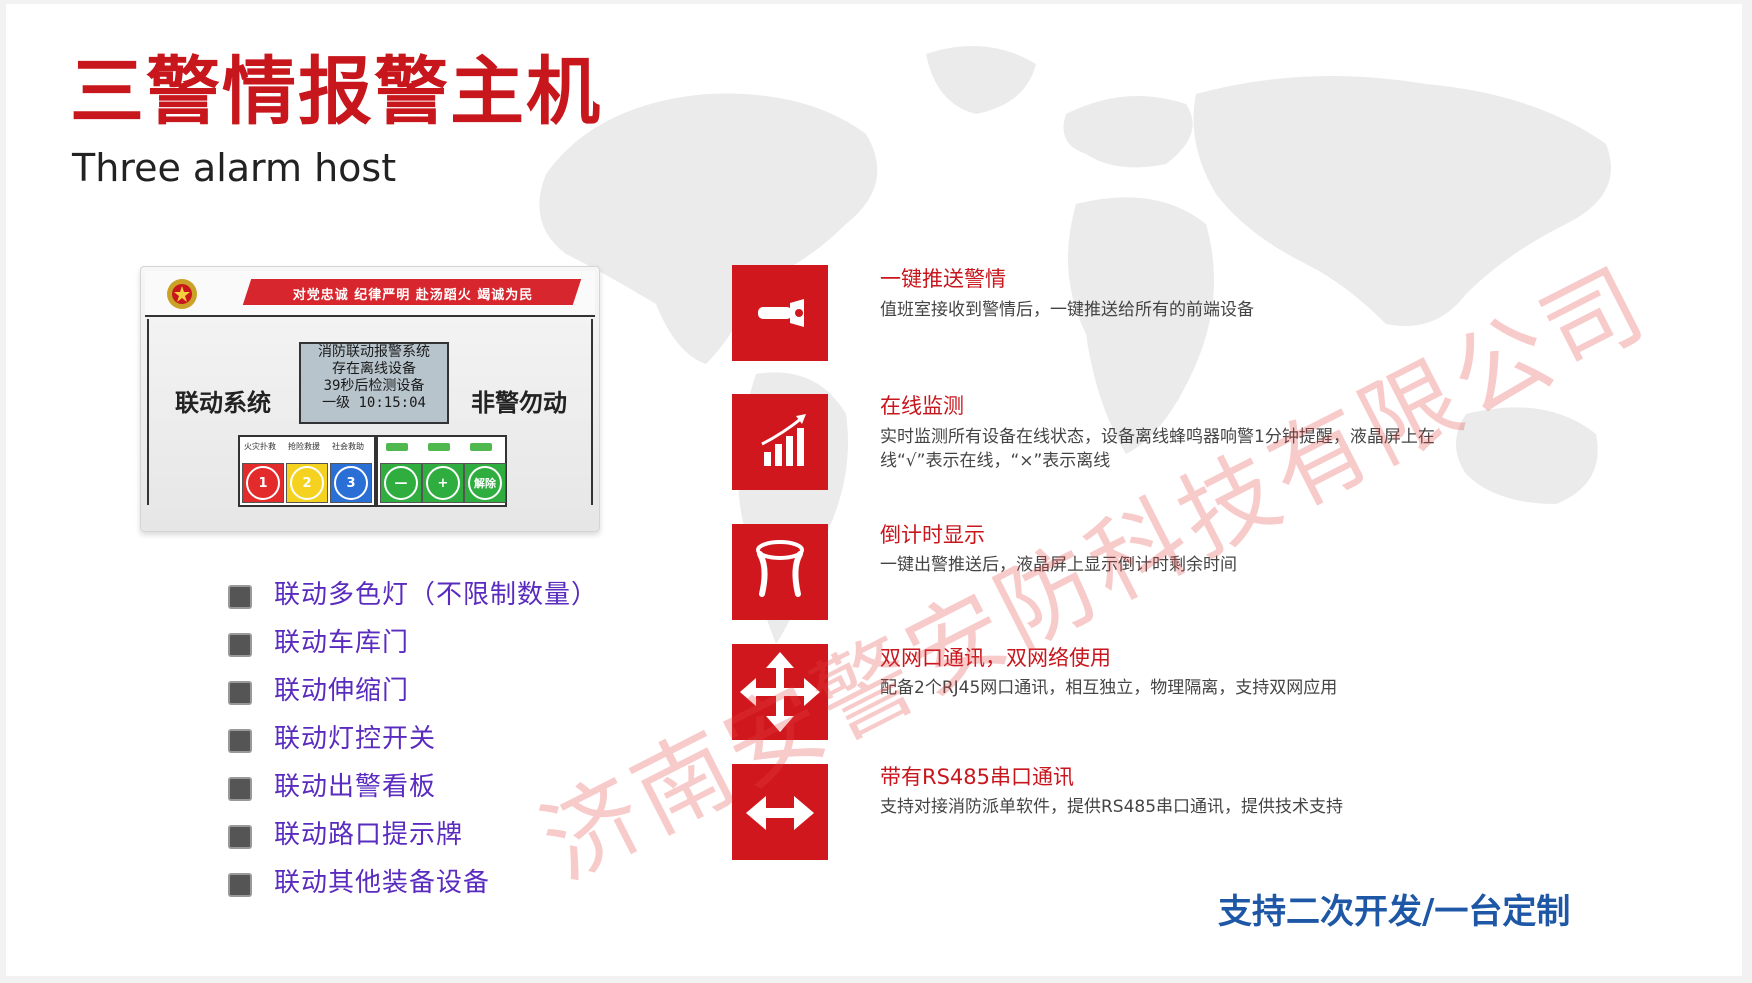 Image resolution: width=1752 pixels, height=983 pixels. I want to click on feature-title: 双网口通讯，双网络使用, so click(995, 658).